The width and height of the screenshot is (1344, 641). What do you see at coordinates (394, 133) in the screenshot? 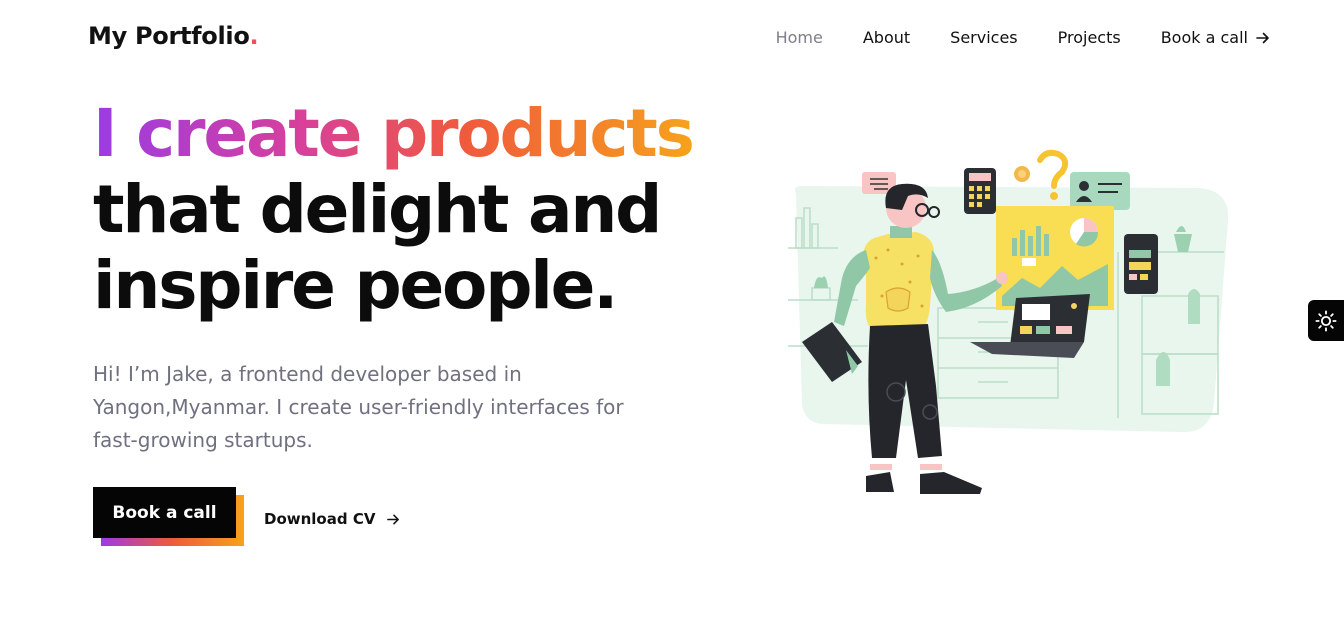
I see `hero-title-gradient: I create products` at bounding box center [394, 133].